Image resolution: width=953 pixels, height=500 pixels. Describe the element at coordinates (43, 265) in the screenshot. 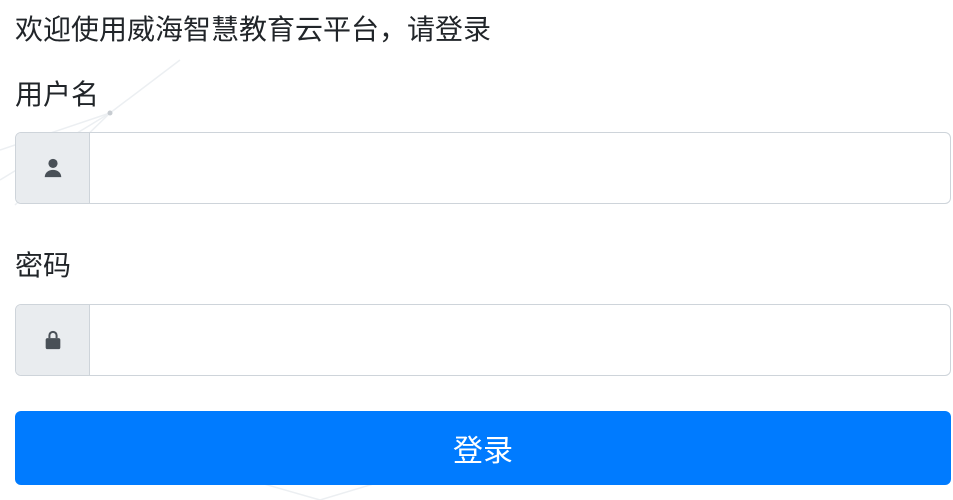

I see `password-label: 密码` at that location.